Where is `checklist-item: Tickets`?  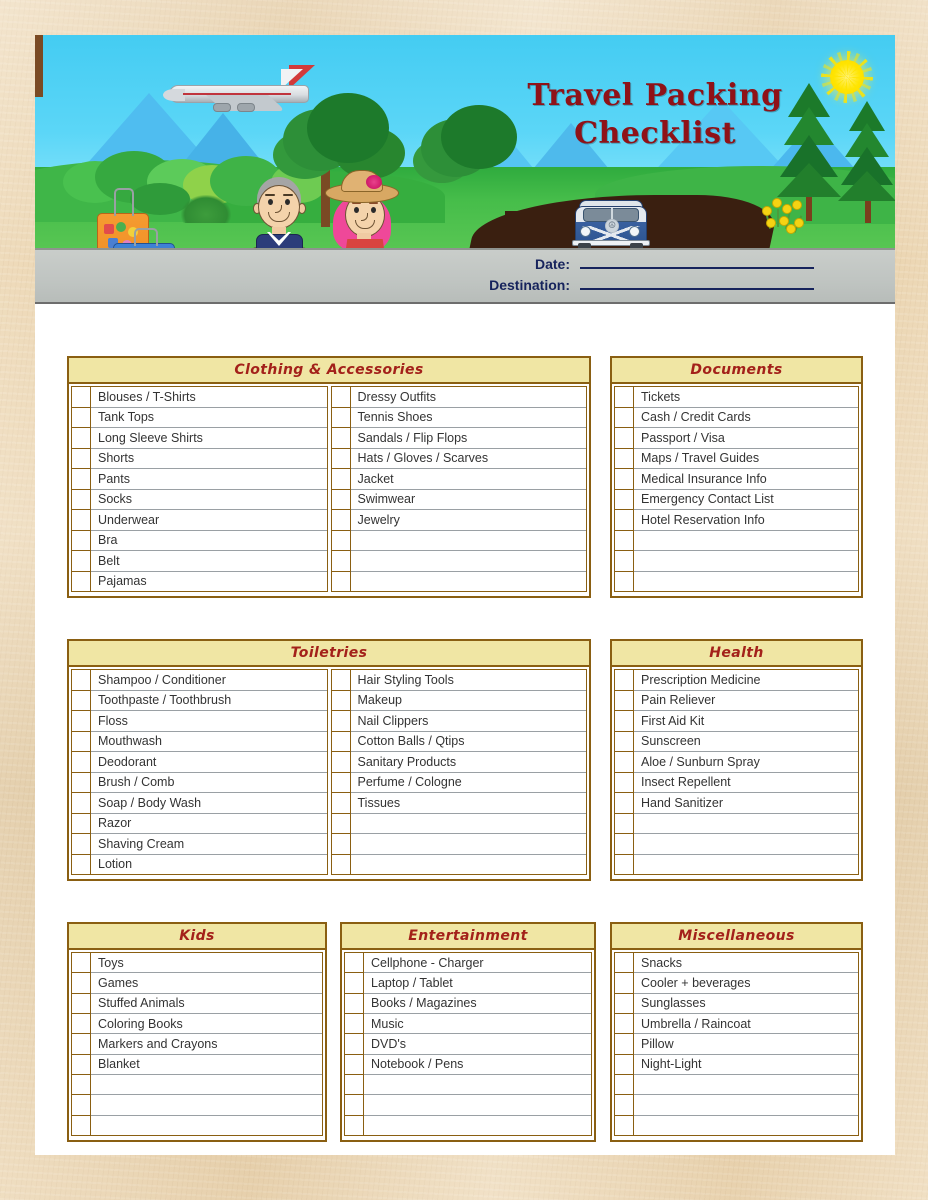
checklist-item: Tickets is located at coordinates (746, 397).